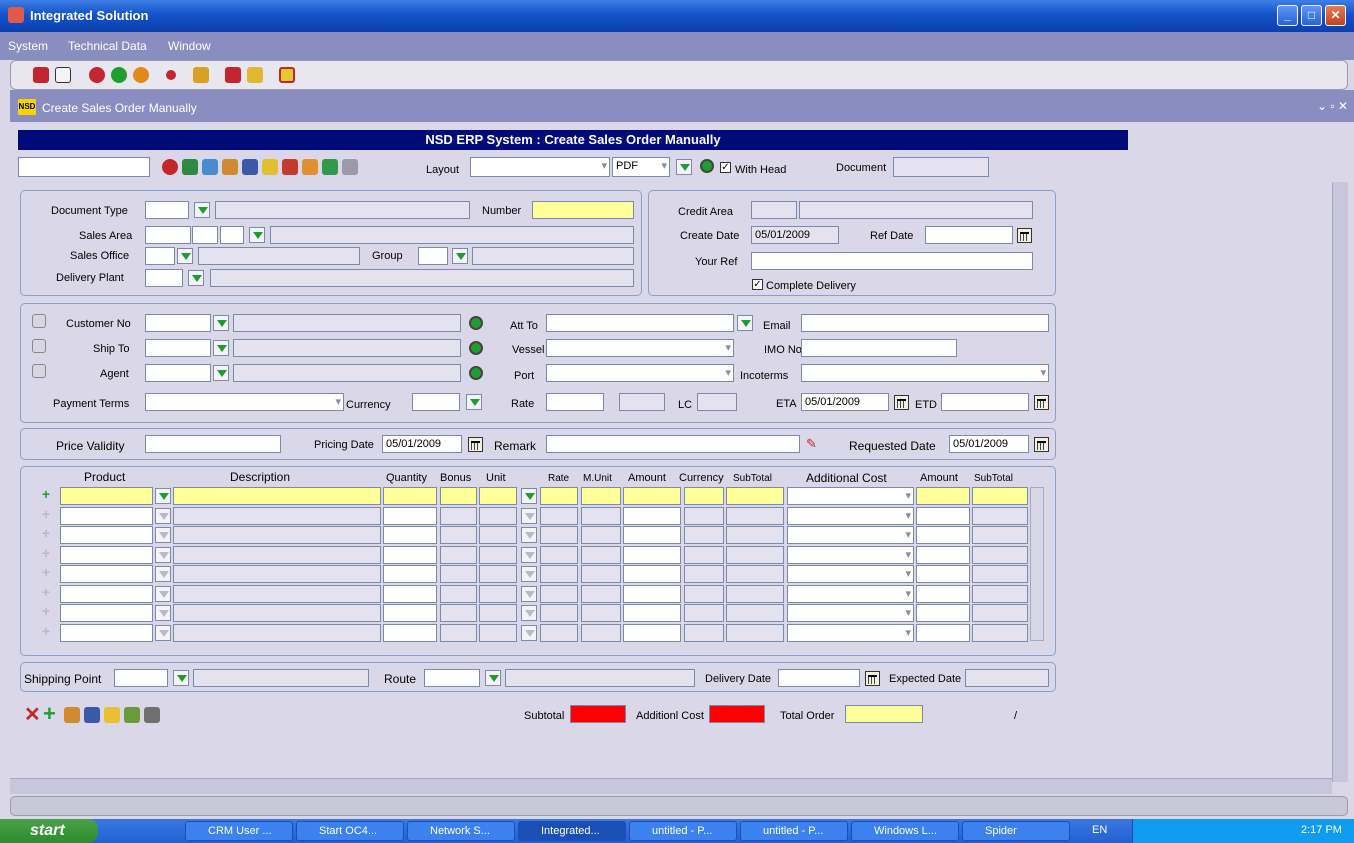 This screenshot has height=843, width=1354. Describe the element at coordinates (795, 235) in the screenshot. I see `create-date-field: 05/01/2009` at that location.